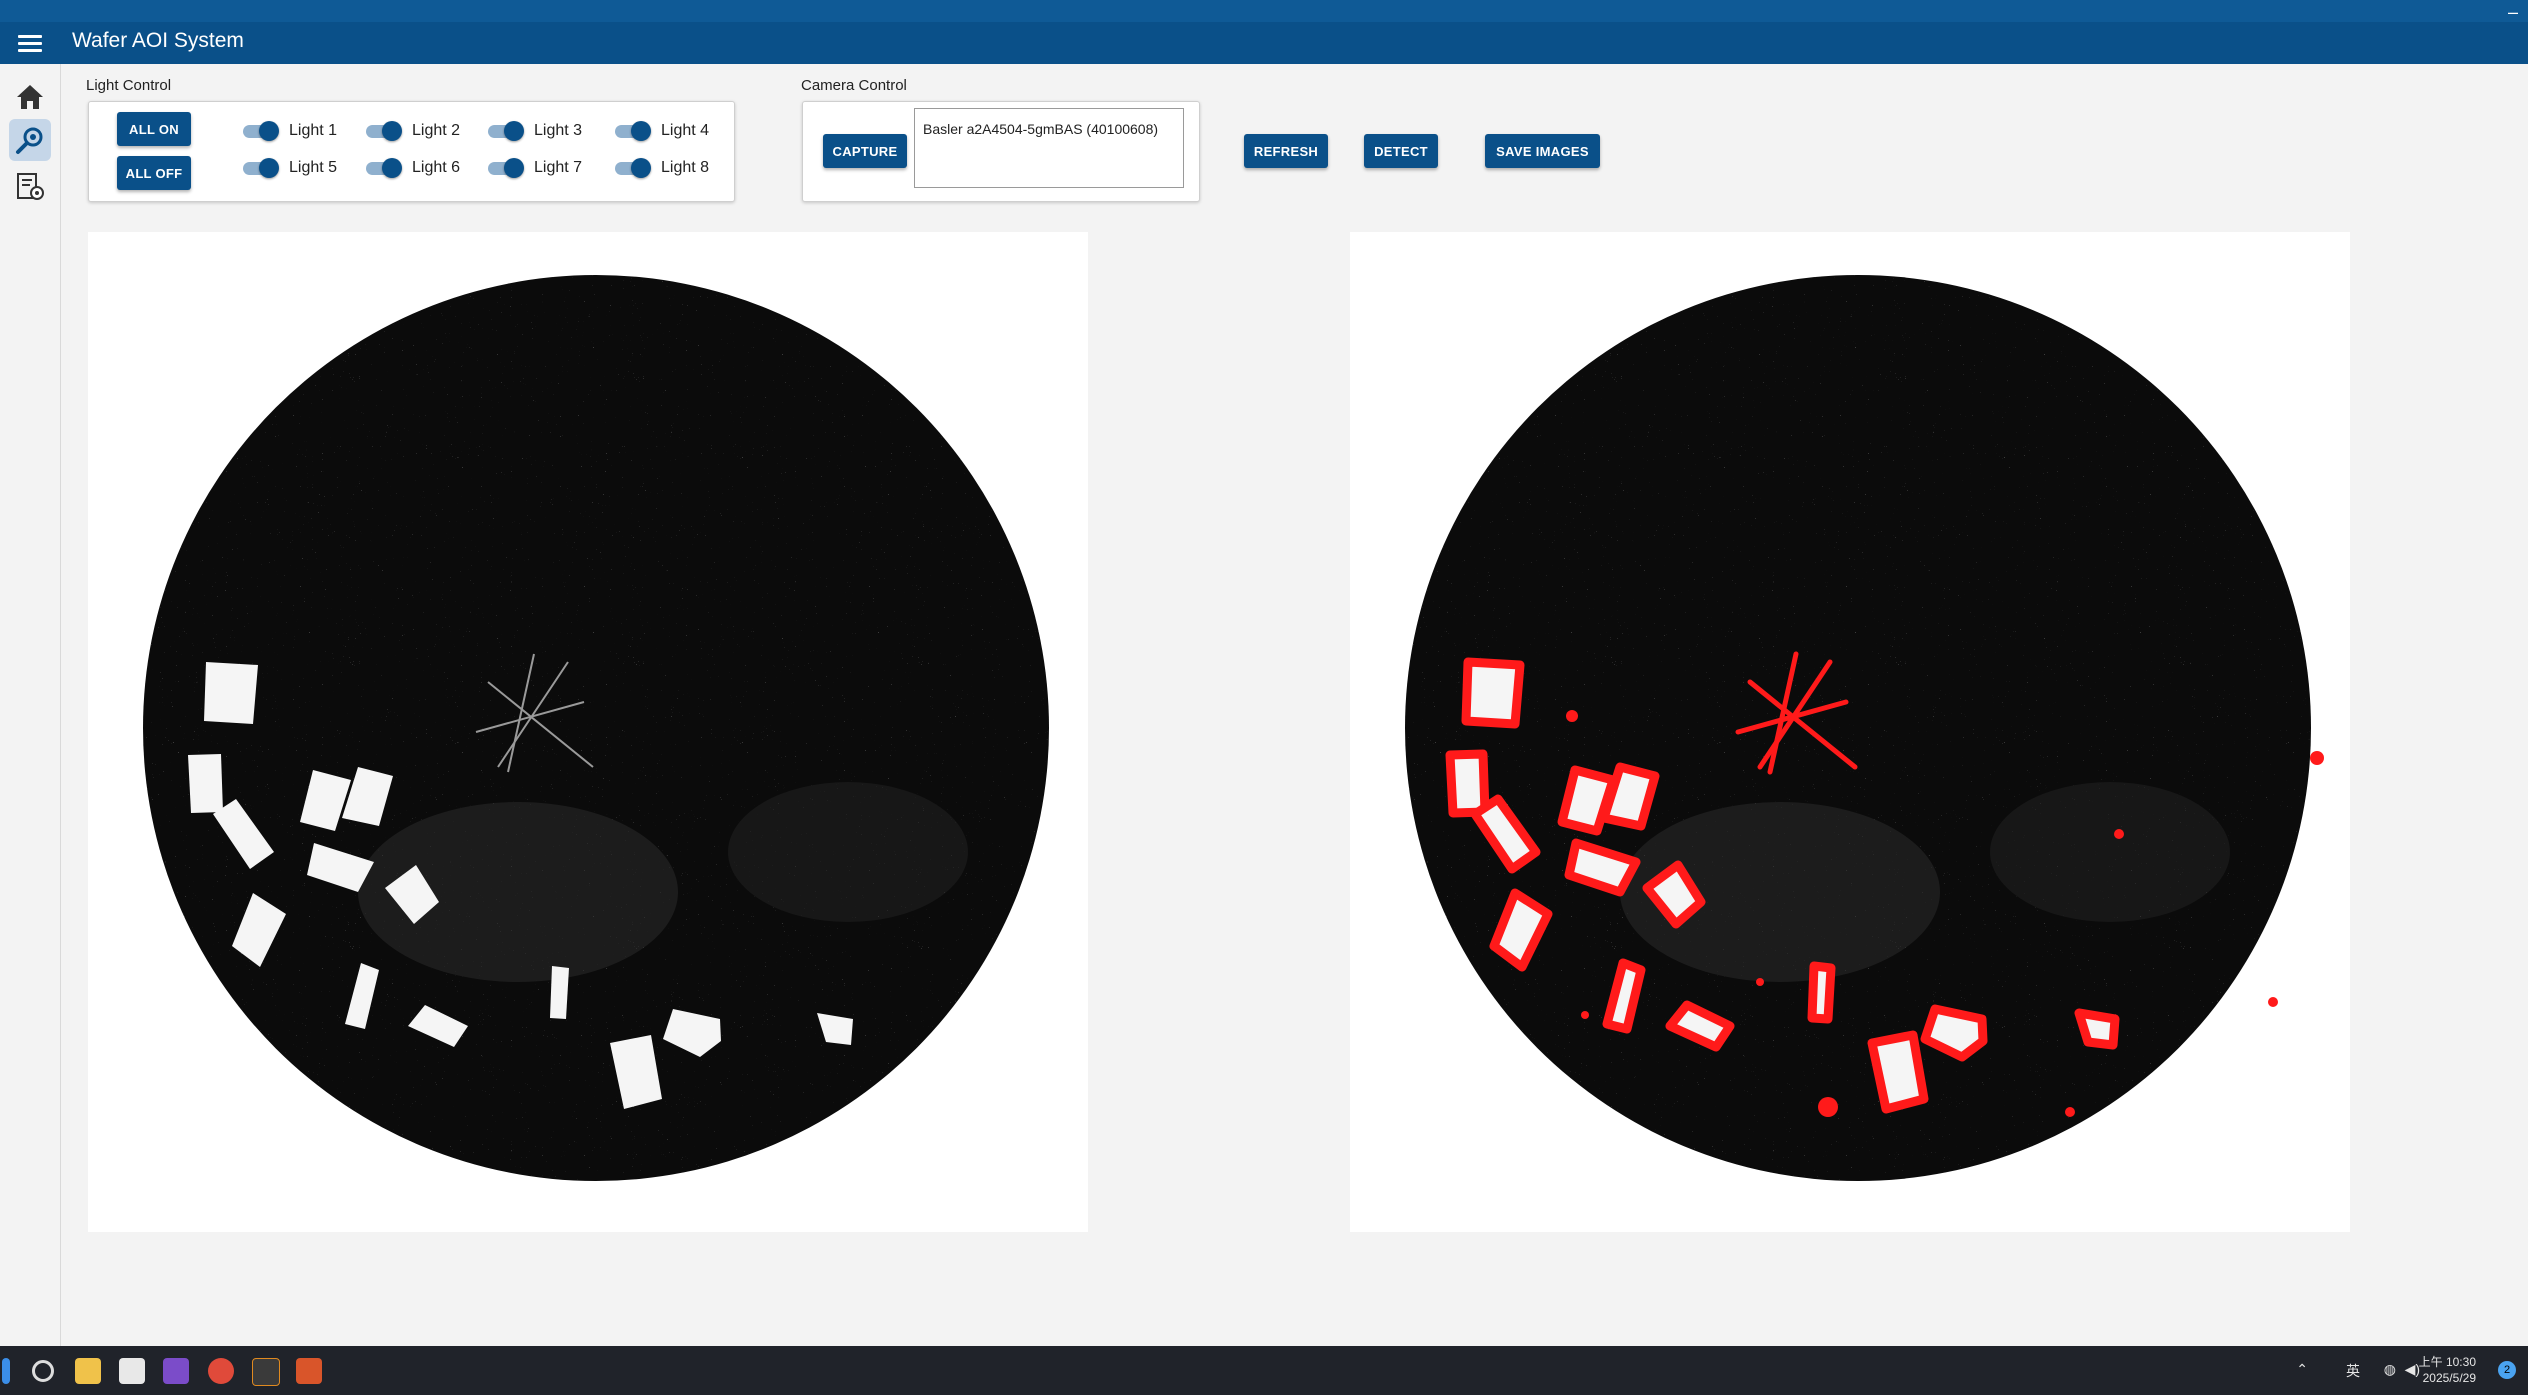 The height and width of the screenshot is (1395, 2528). What do you see at coordinates (2447, 1362) in the screenshot?
I see `clock-time: 上午 10:30` at bounding box center [2447, 1362].